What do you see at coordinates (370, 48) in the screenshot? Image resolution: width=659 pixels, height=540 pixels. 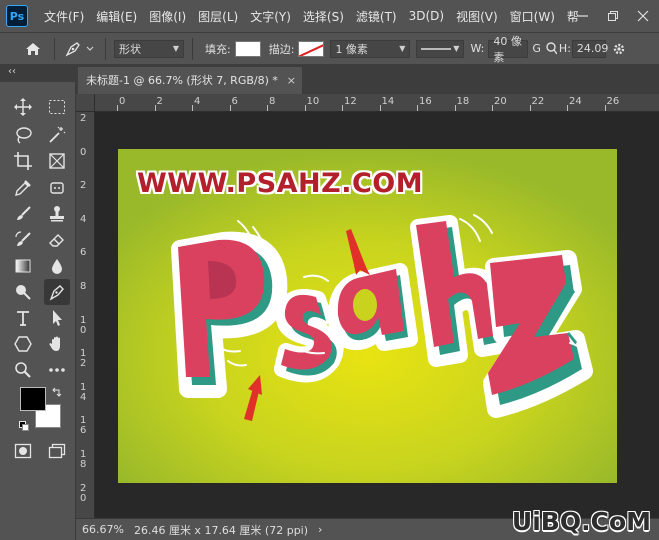 I see `stroke-width-select: 1 像素 ▼` at bounding box center [370, 48].